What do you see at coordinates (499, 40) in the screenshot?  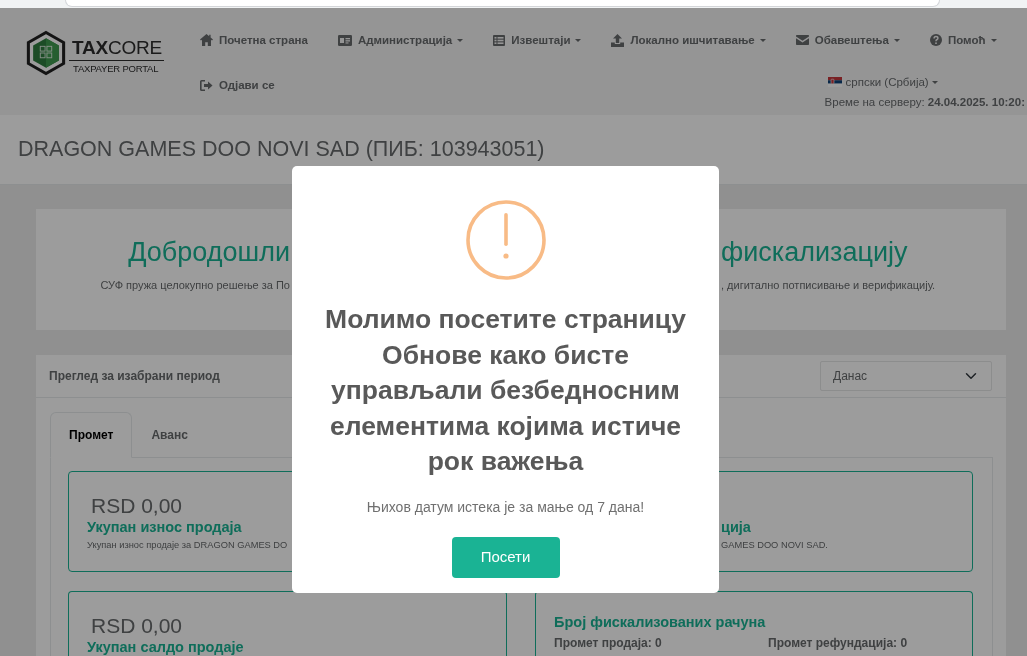 I see `list-icon` at bounding box center [499, 40].